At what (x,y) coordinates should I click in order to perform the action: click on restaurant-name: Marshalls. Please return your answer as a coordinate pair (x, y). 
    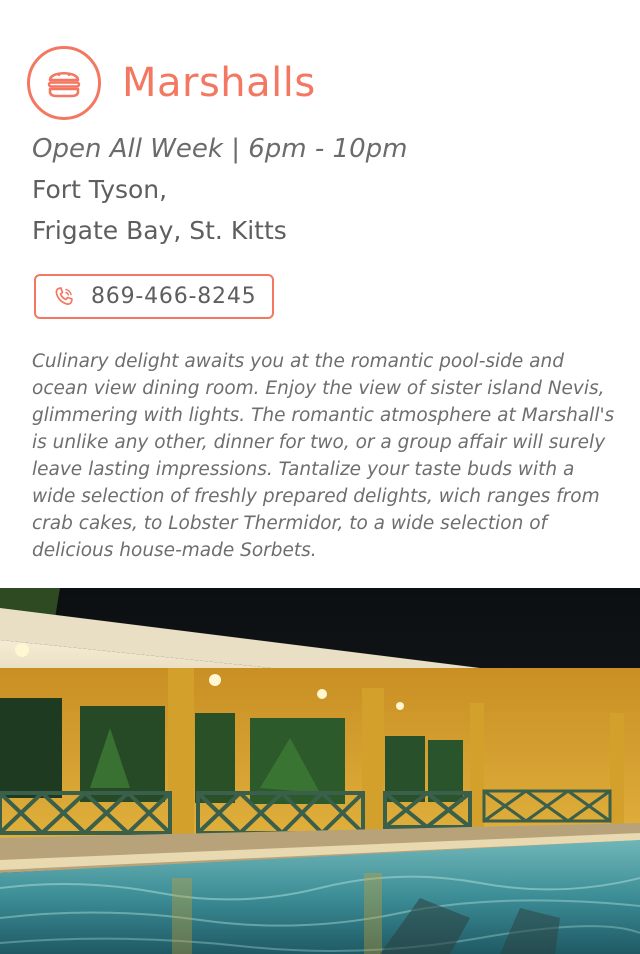
    Looking at the image, I should click on (219, 83).